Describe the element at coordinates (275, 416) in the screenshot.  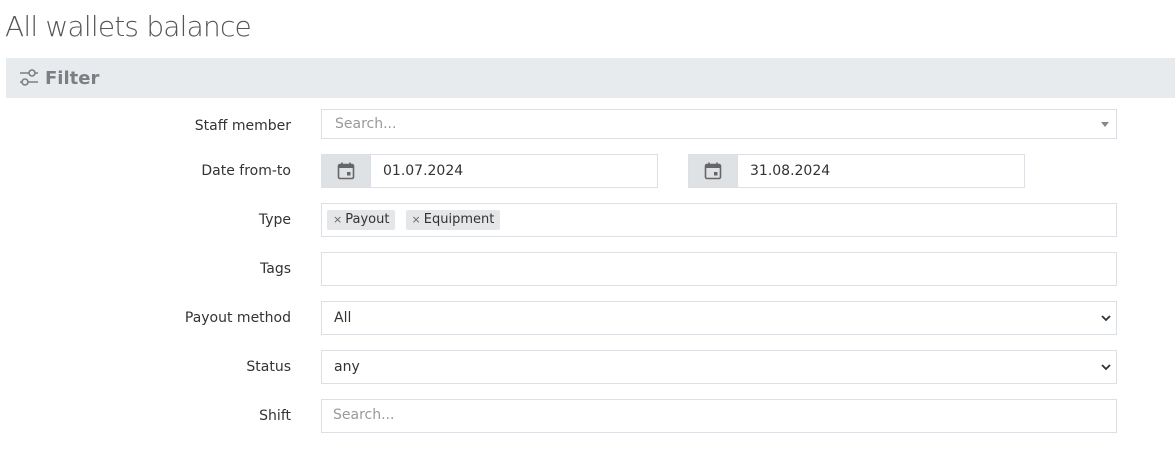
I see `shift-label: Shift` at that location.